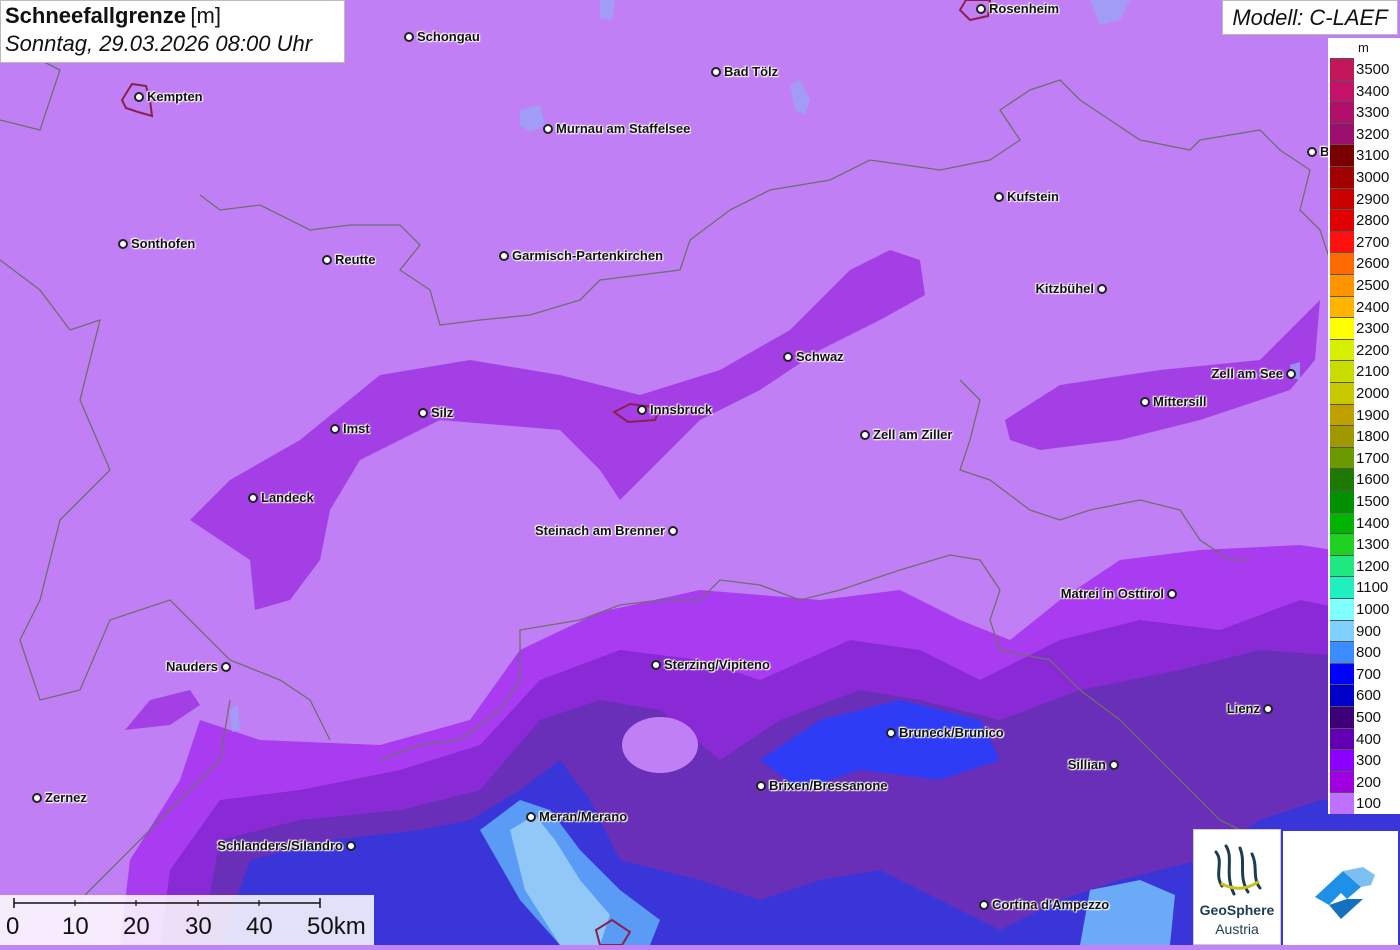 The image size is (1400, 950). Describe the element at coordinates (198, 926) in the screenshot. I see `scale-label-30: 30` at that location.